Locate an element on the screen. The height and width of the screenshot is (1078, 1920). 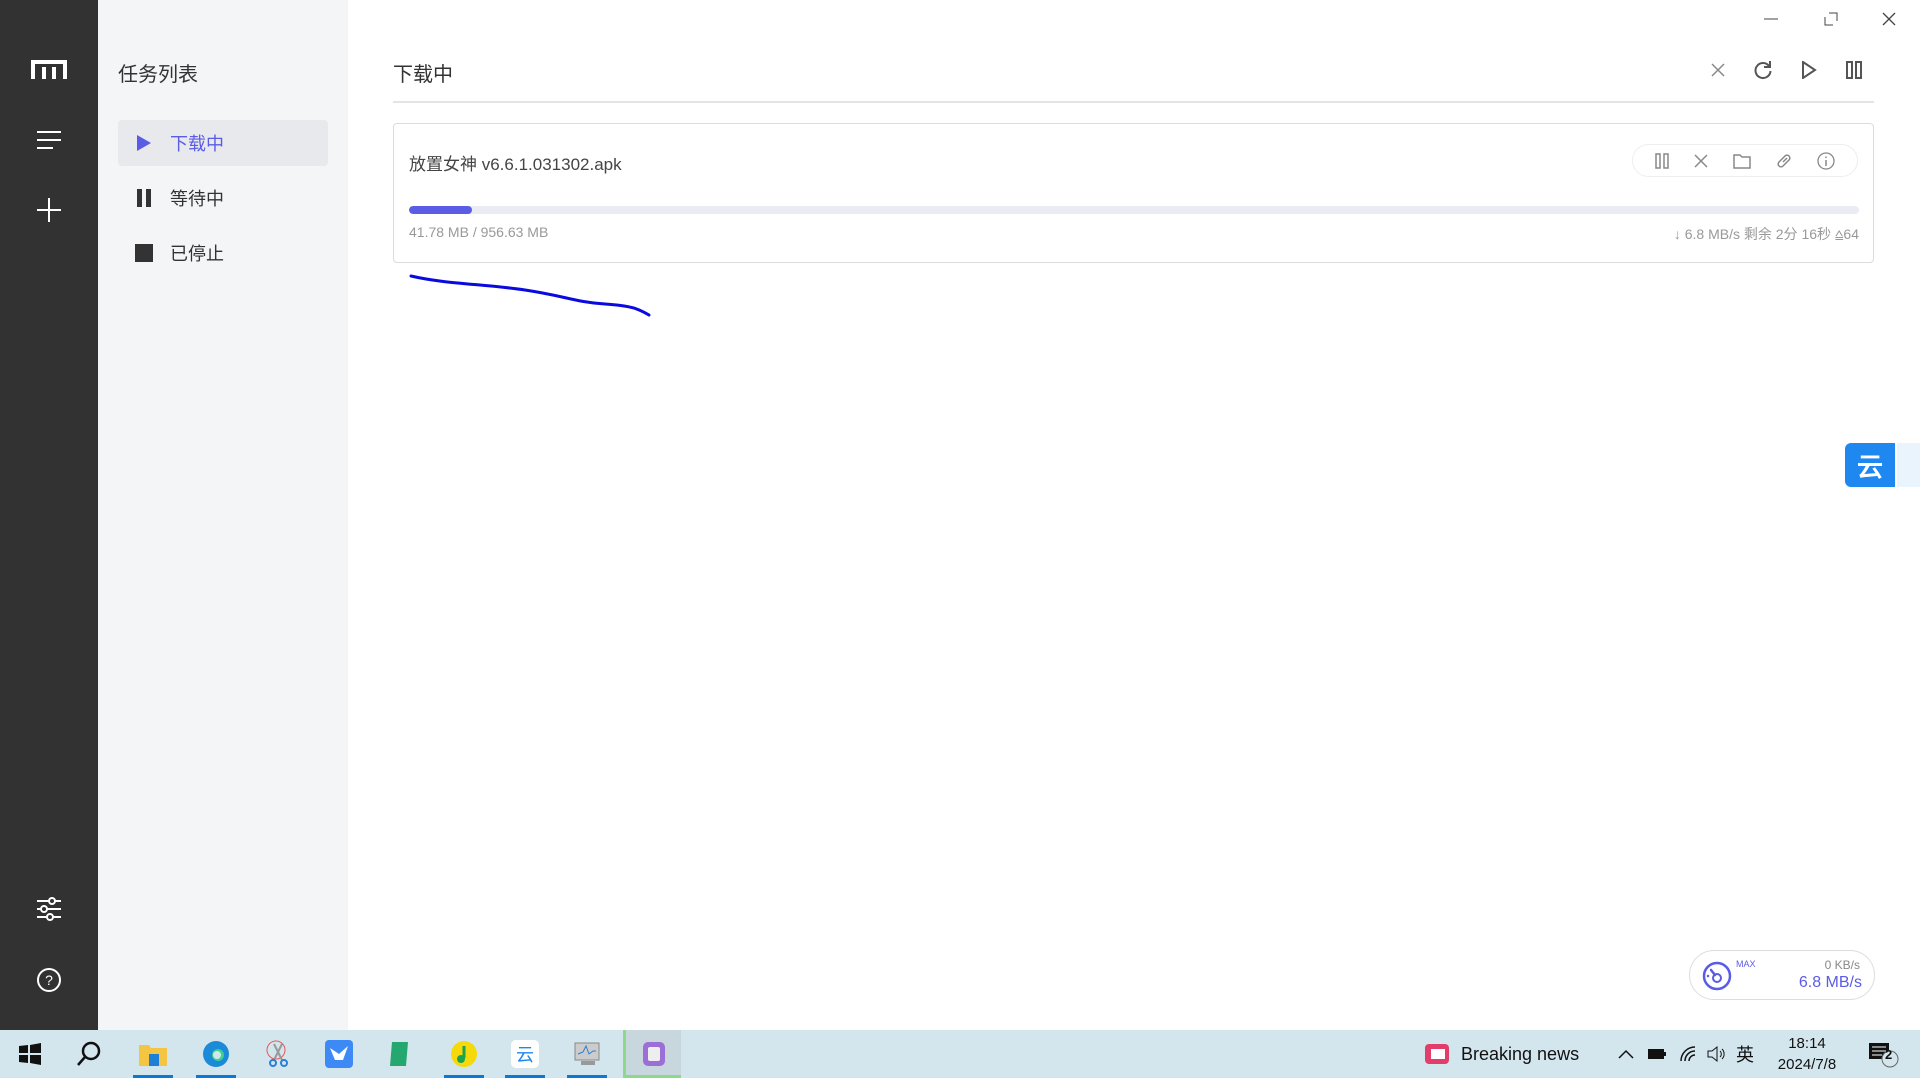
show-hidden-icons is located at coordinates (1626, 1054).